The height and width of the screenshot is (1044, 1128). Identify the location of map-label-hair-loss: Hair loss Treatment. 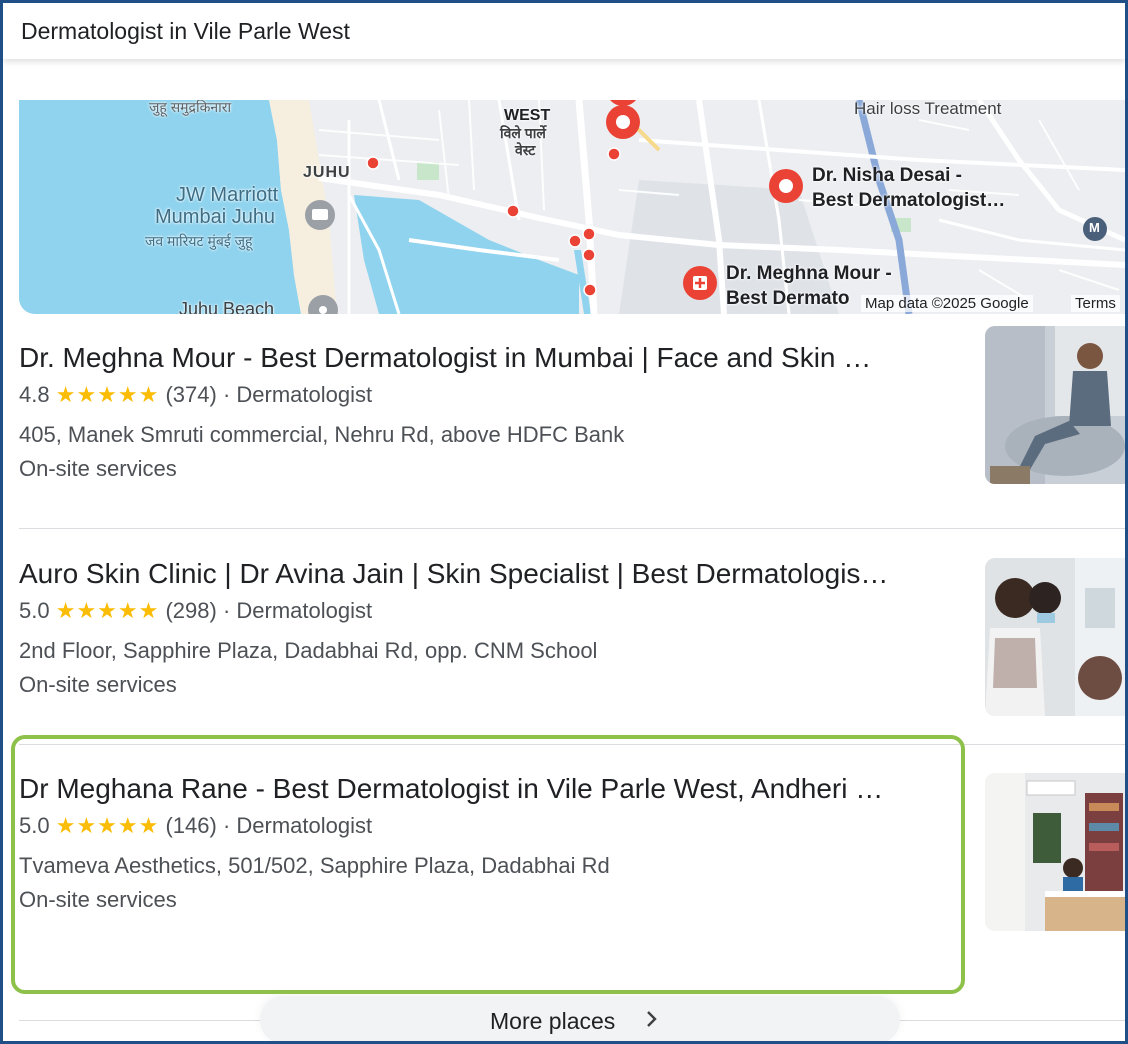
(927, 110).